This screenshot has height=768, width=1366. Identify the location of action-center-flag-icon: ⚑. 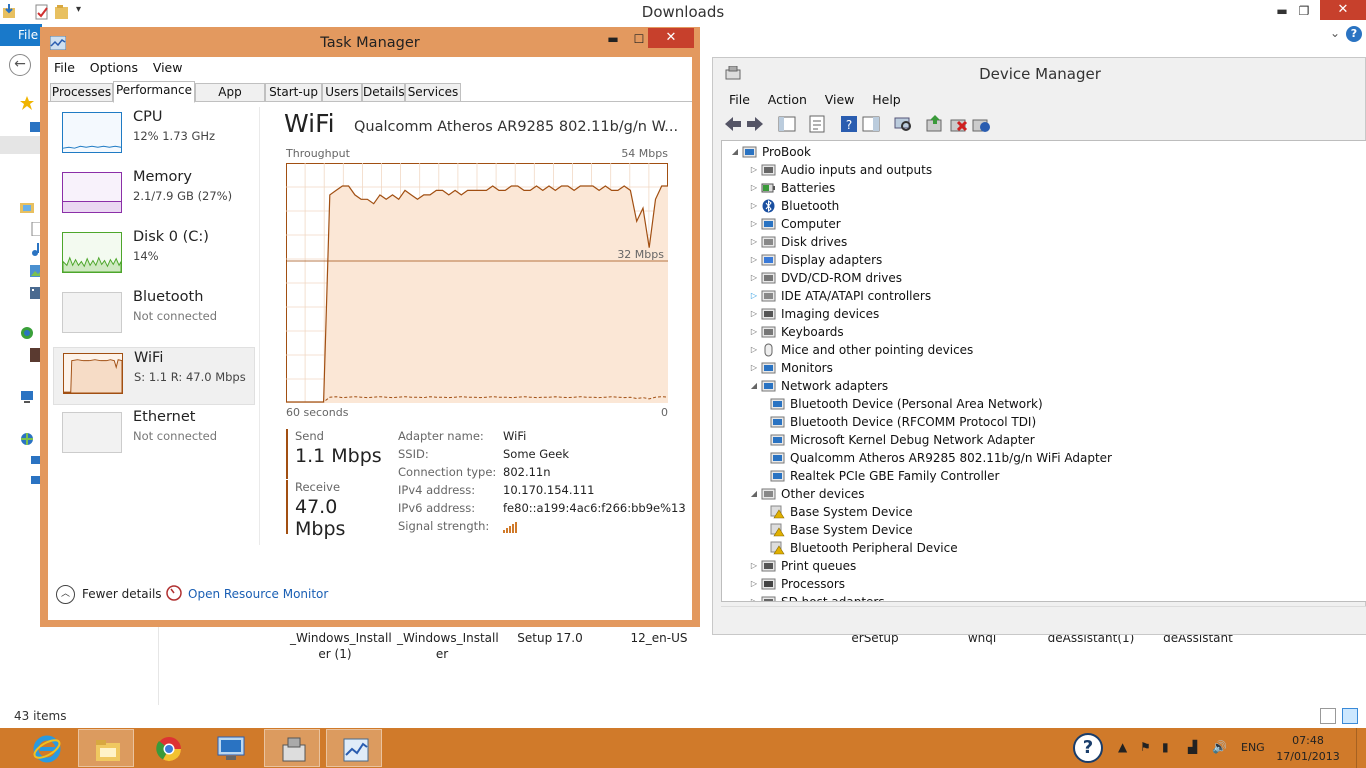
(1145, 747).